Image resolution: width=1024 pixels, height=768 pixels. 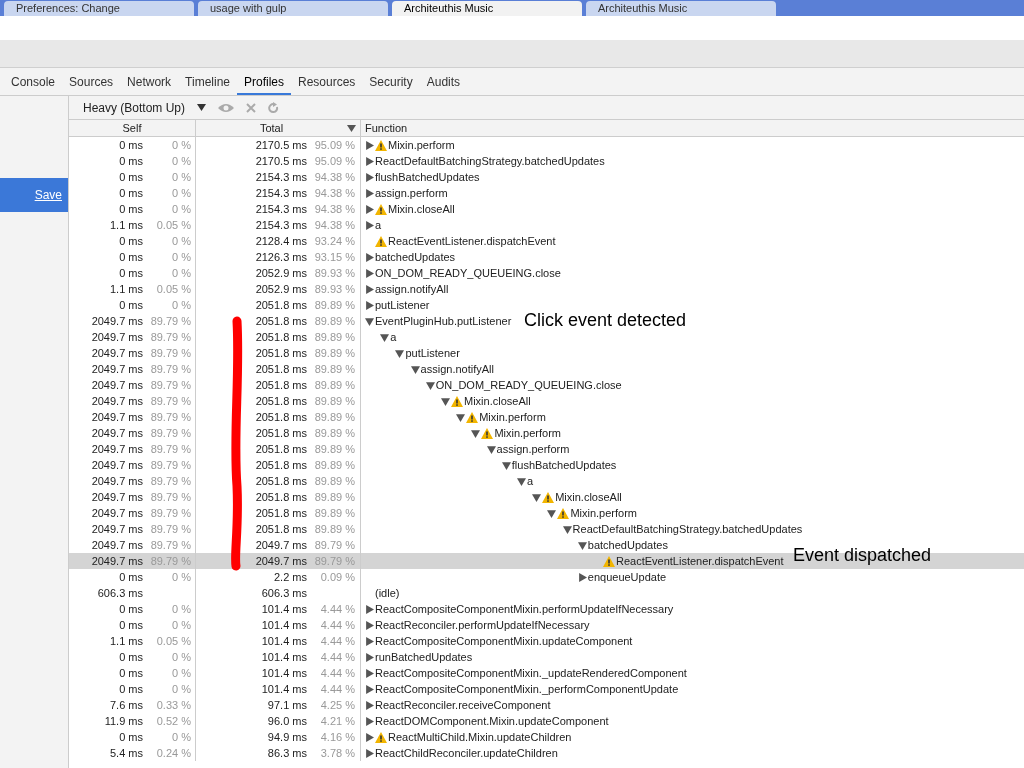 What do you see at coordinates (528, 385) in the screenshot?
I see `function-name: ON_DOM_READY_QUEUEING.close` at bounding box center [528, 385].